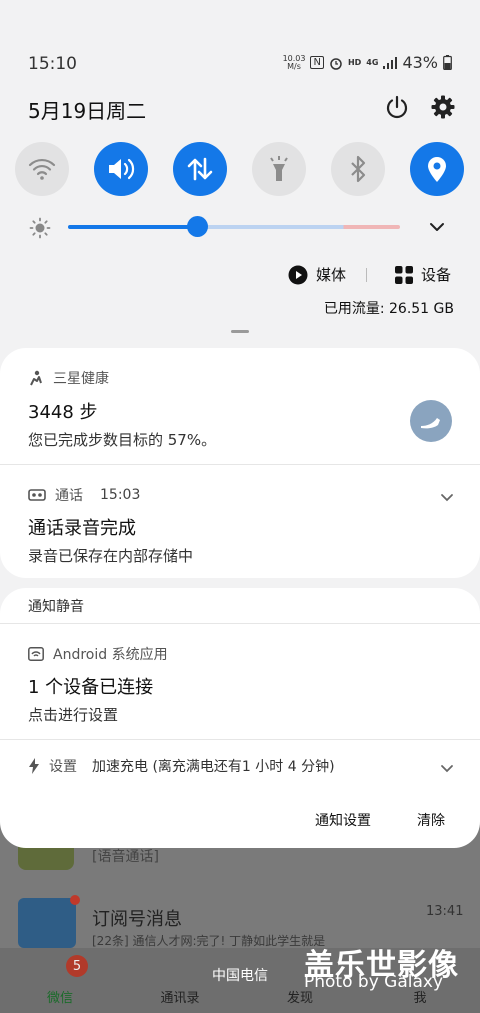  Describe the element at coordinates (443, 107) in the screenshot. I see `gear-icon` at that location.